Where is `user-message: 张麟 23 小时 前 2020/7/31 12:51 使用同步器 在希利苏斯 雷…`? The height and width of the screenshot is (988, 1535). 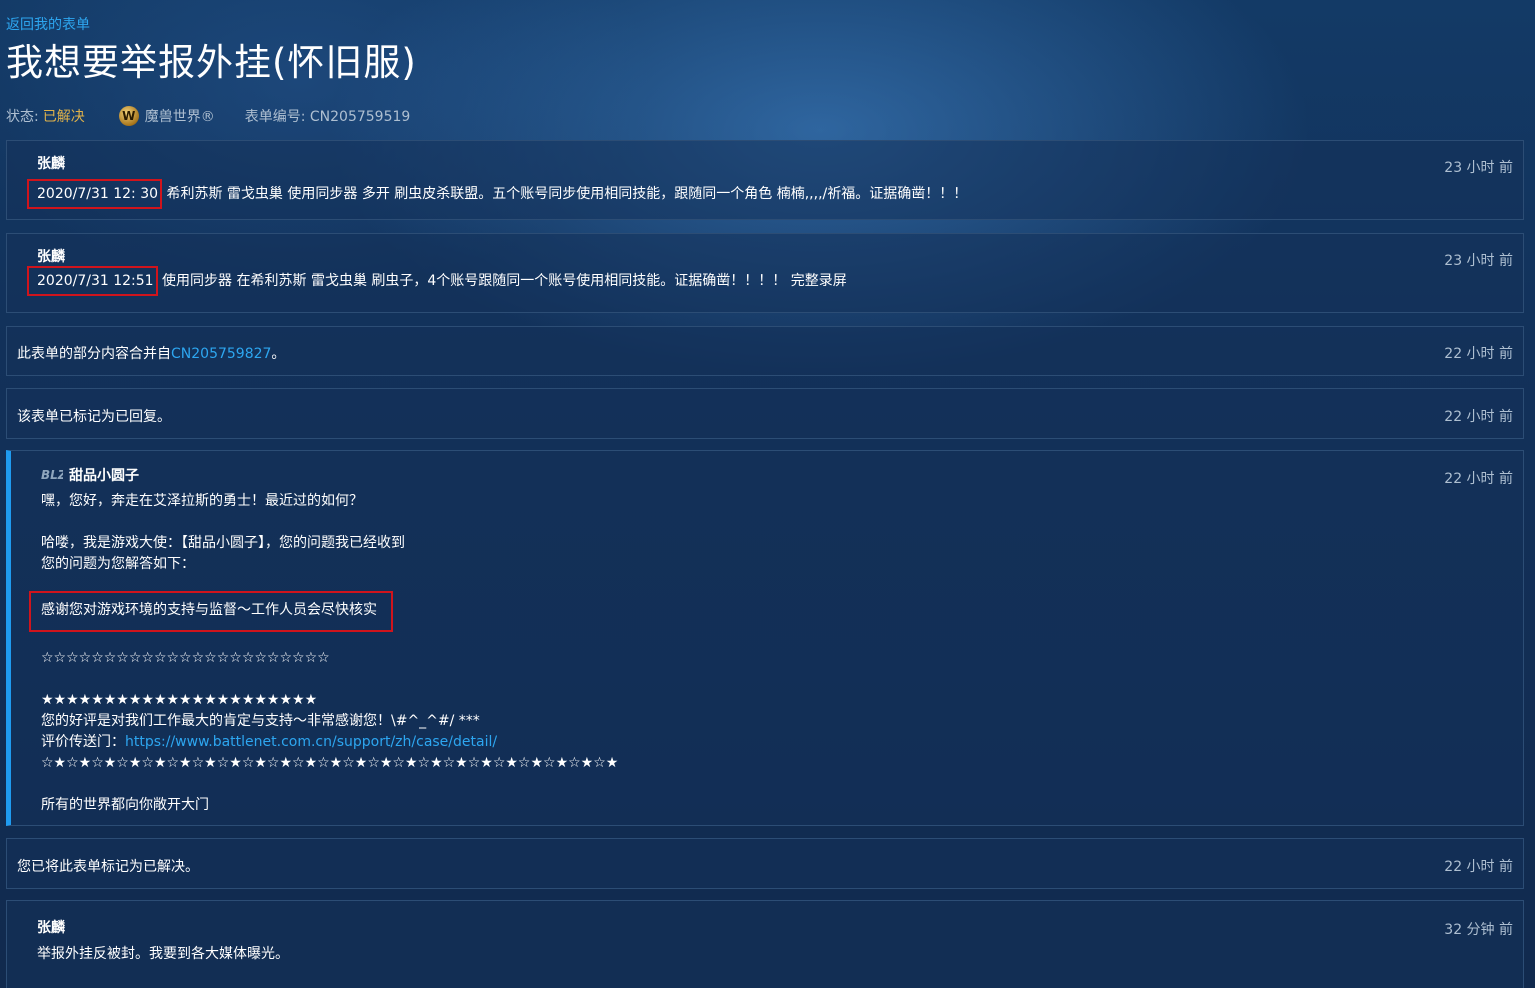 user-message: 张麟 23 小时 前 2020/7/31 12:51 使用同步器 在希利苏斯 雷… is located at coordinates (765, 273).